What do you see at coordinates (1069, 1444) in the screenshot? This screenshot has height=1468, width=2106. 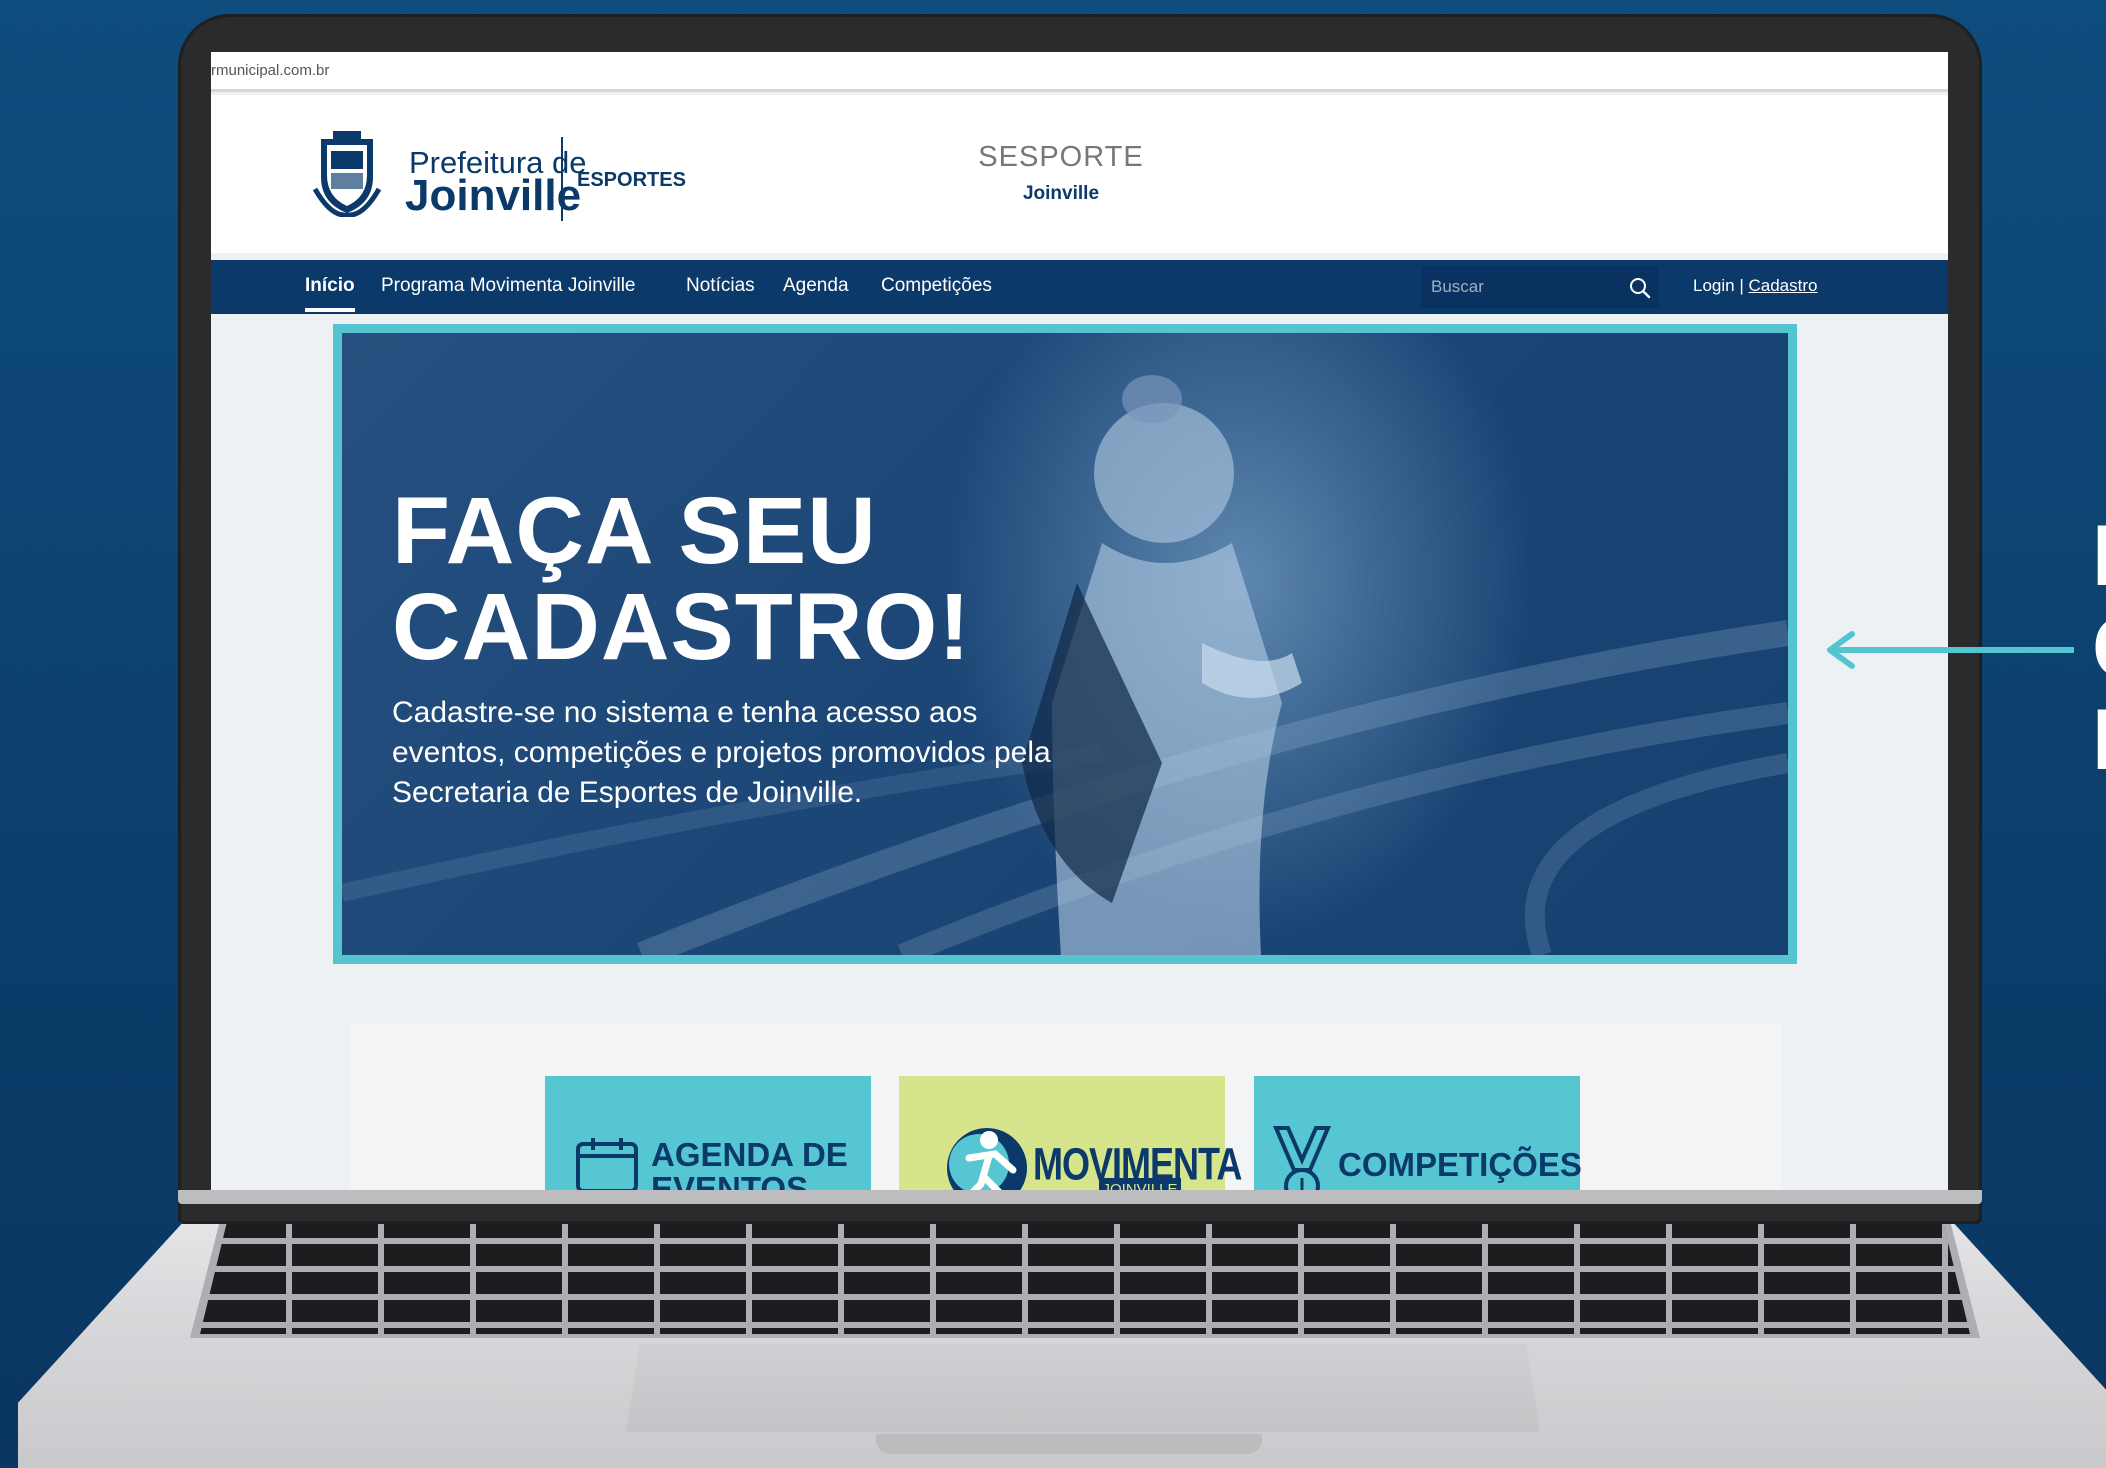 I see `base-notch` at bounding box center [1069, 1444].